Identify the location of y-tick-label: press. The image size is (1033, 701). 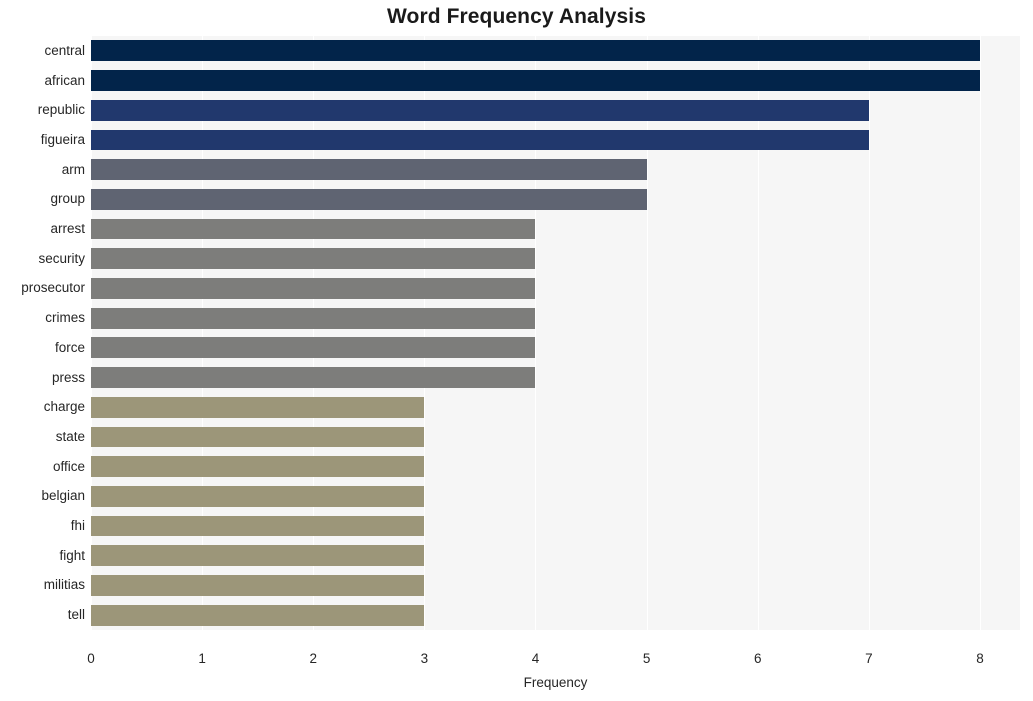
(68, 377).